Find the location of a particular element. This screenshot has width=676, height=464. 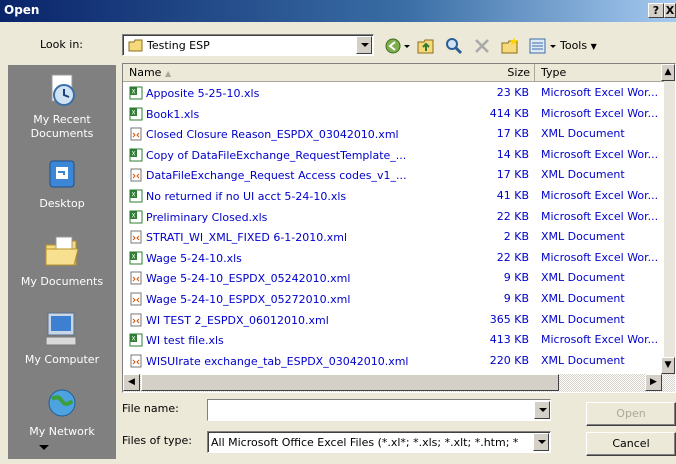

delete-icon is located at coordinates (482, 46).